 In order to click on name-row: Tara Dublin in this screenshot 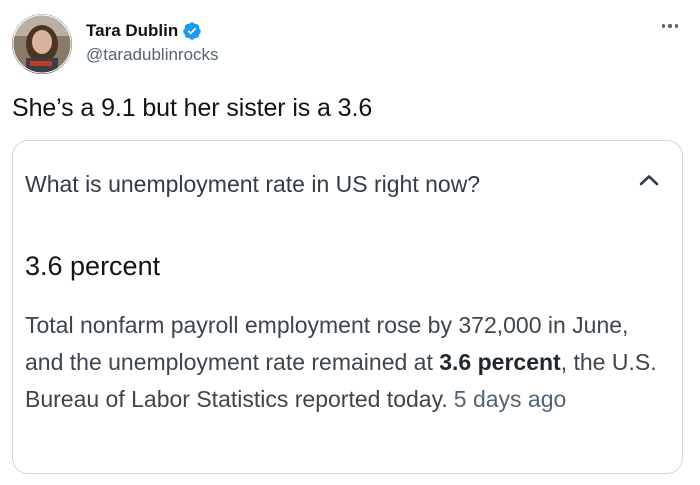, I will do `click(152, 31)`.